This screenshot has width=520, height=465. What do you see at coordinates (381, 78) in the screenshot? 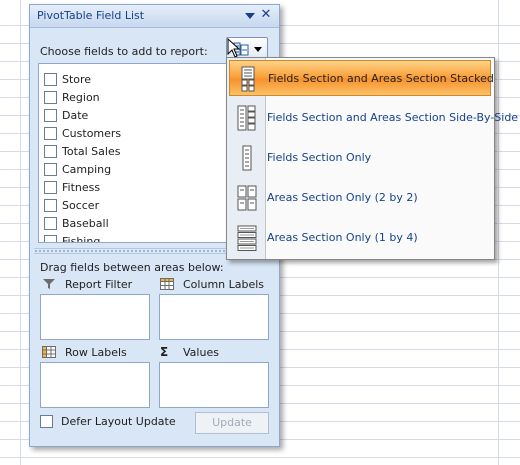
I see `menu-item-label: Fields Section and Areas Section Stacked` at bounding box center [381, 78].